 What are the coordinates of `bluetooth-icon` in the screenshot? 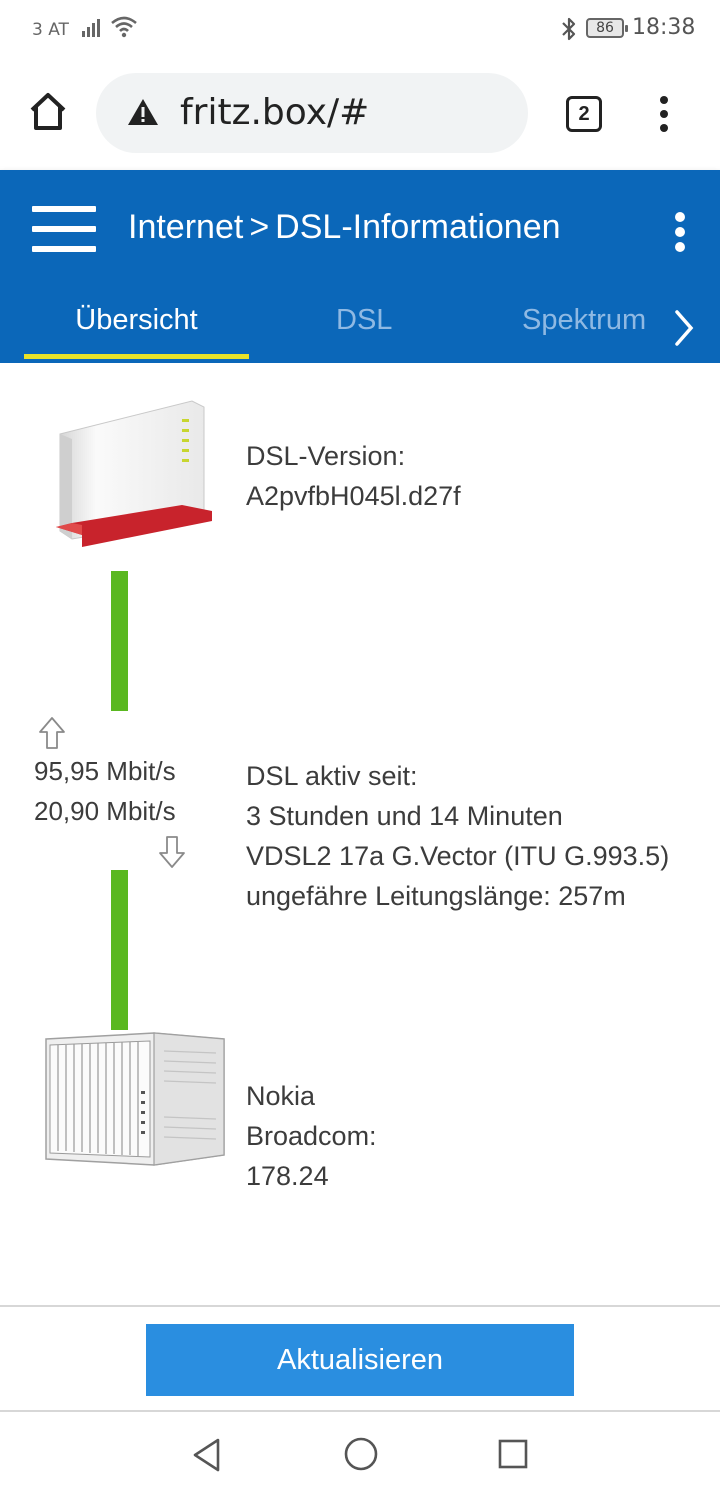 It's located at (569, 29).